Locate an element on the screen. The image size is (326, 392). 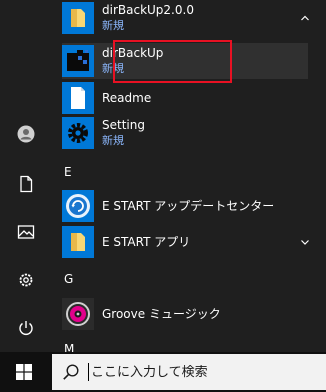
search-box is located at coordinates (189, 372).